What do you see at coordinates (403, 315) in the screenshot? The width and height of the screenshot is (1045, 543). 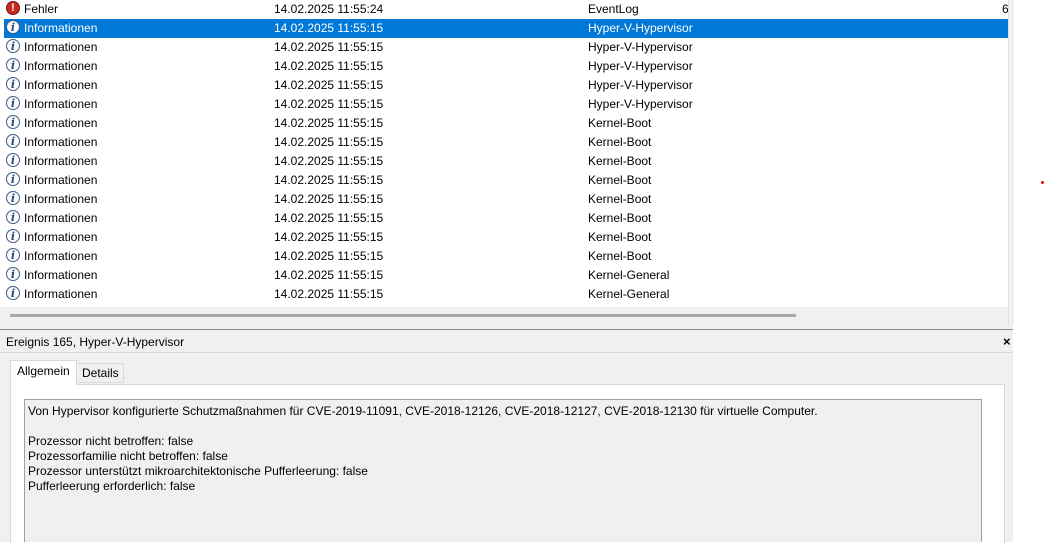 I see `horizontal-scrollbar-thumb` at bounding box center [403, 315].